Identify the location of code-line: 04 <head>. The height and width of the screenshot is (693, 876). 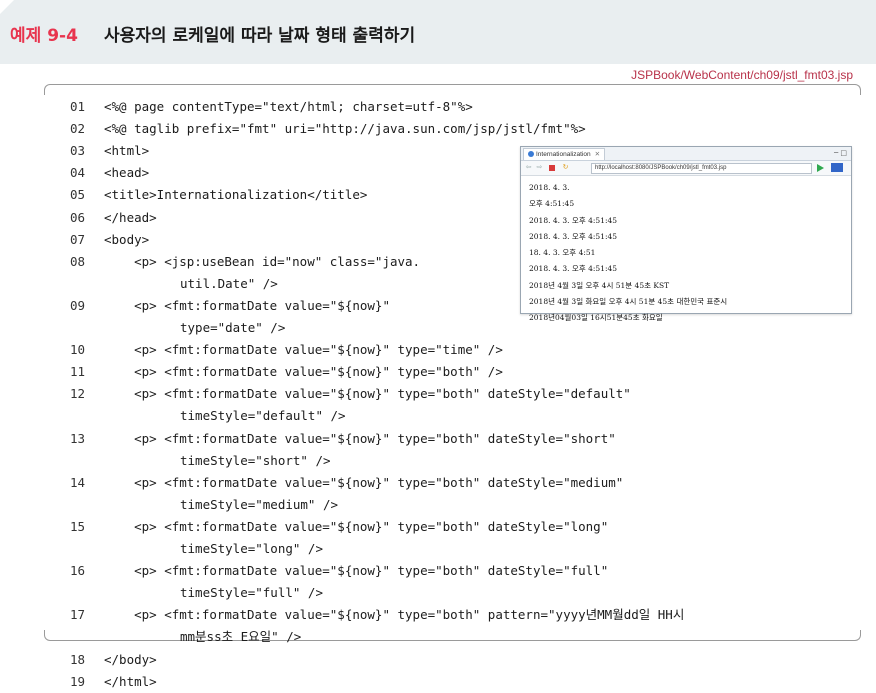
(109, 173).